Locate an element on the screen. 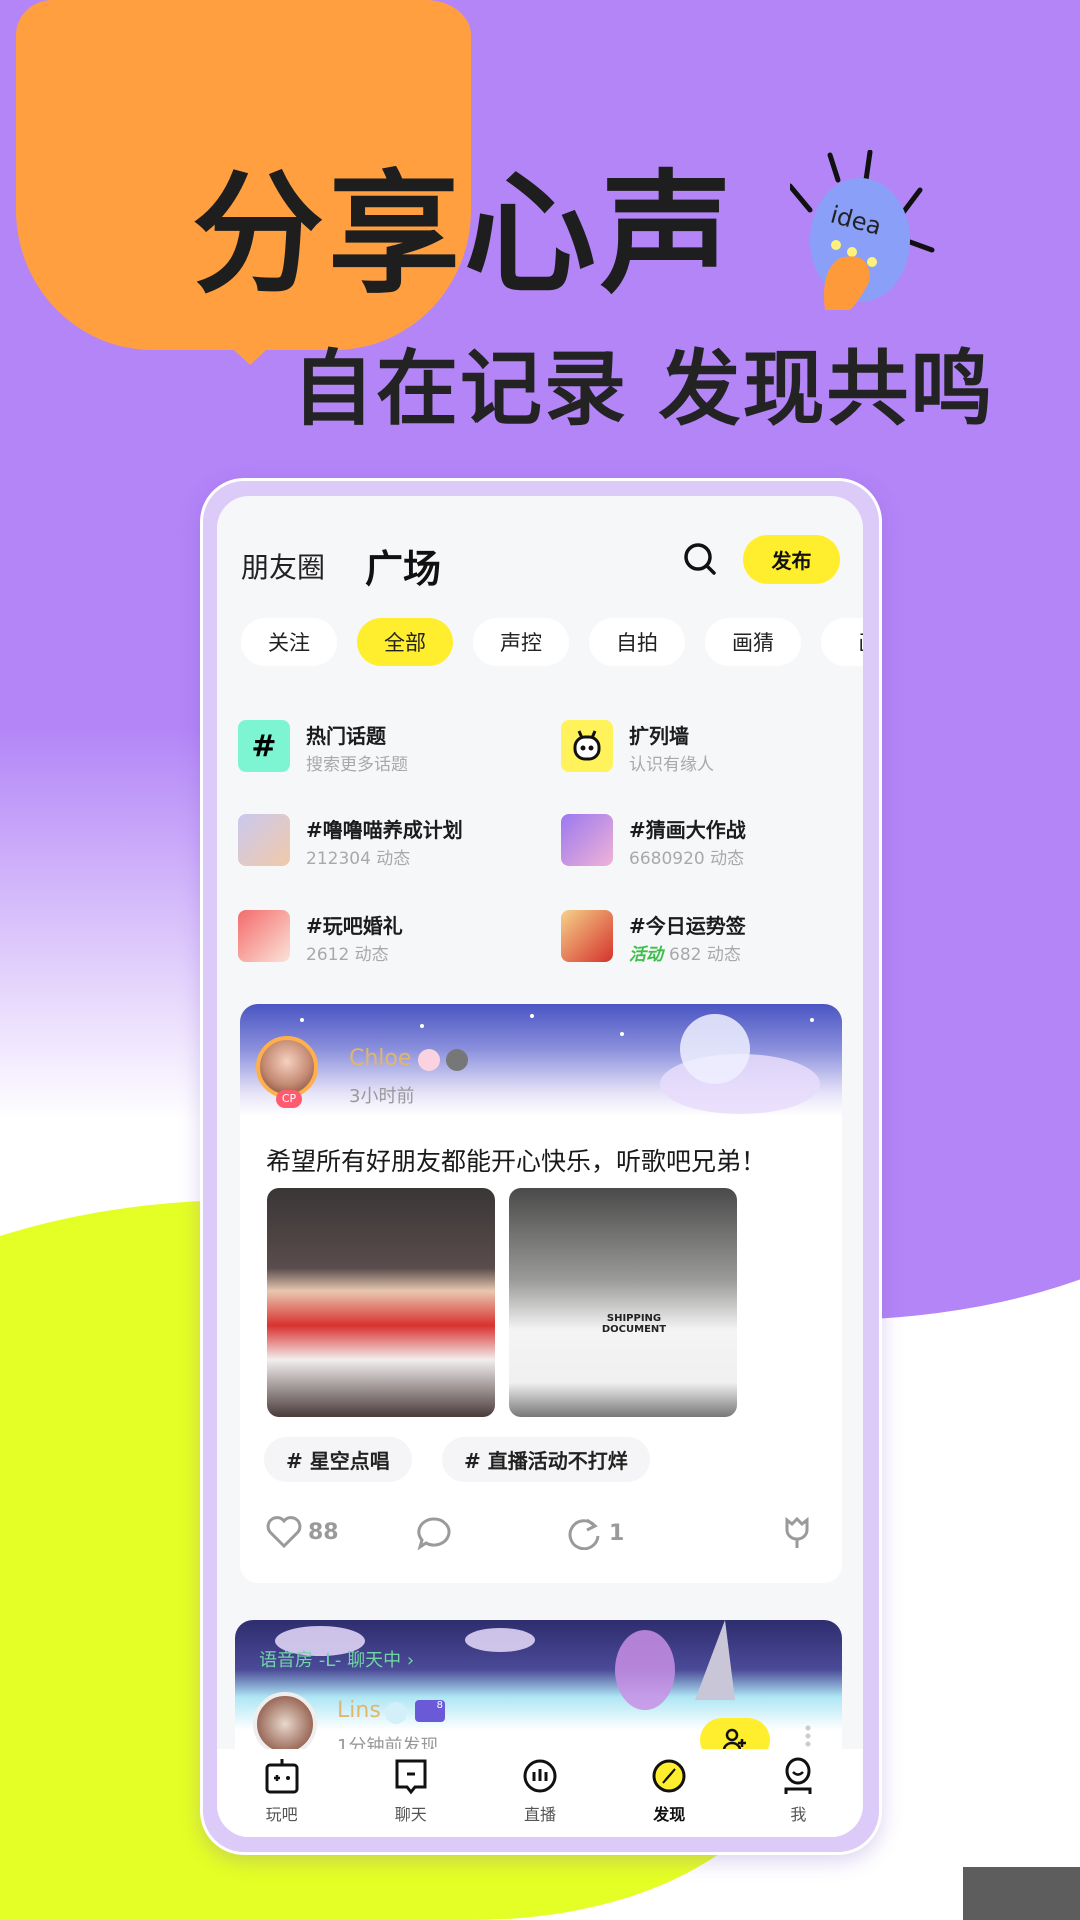  comment-icon is located at coordinates (434, 1533).